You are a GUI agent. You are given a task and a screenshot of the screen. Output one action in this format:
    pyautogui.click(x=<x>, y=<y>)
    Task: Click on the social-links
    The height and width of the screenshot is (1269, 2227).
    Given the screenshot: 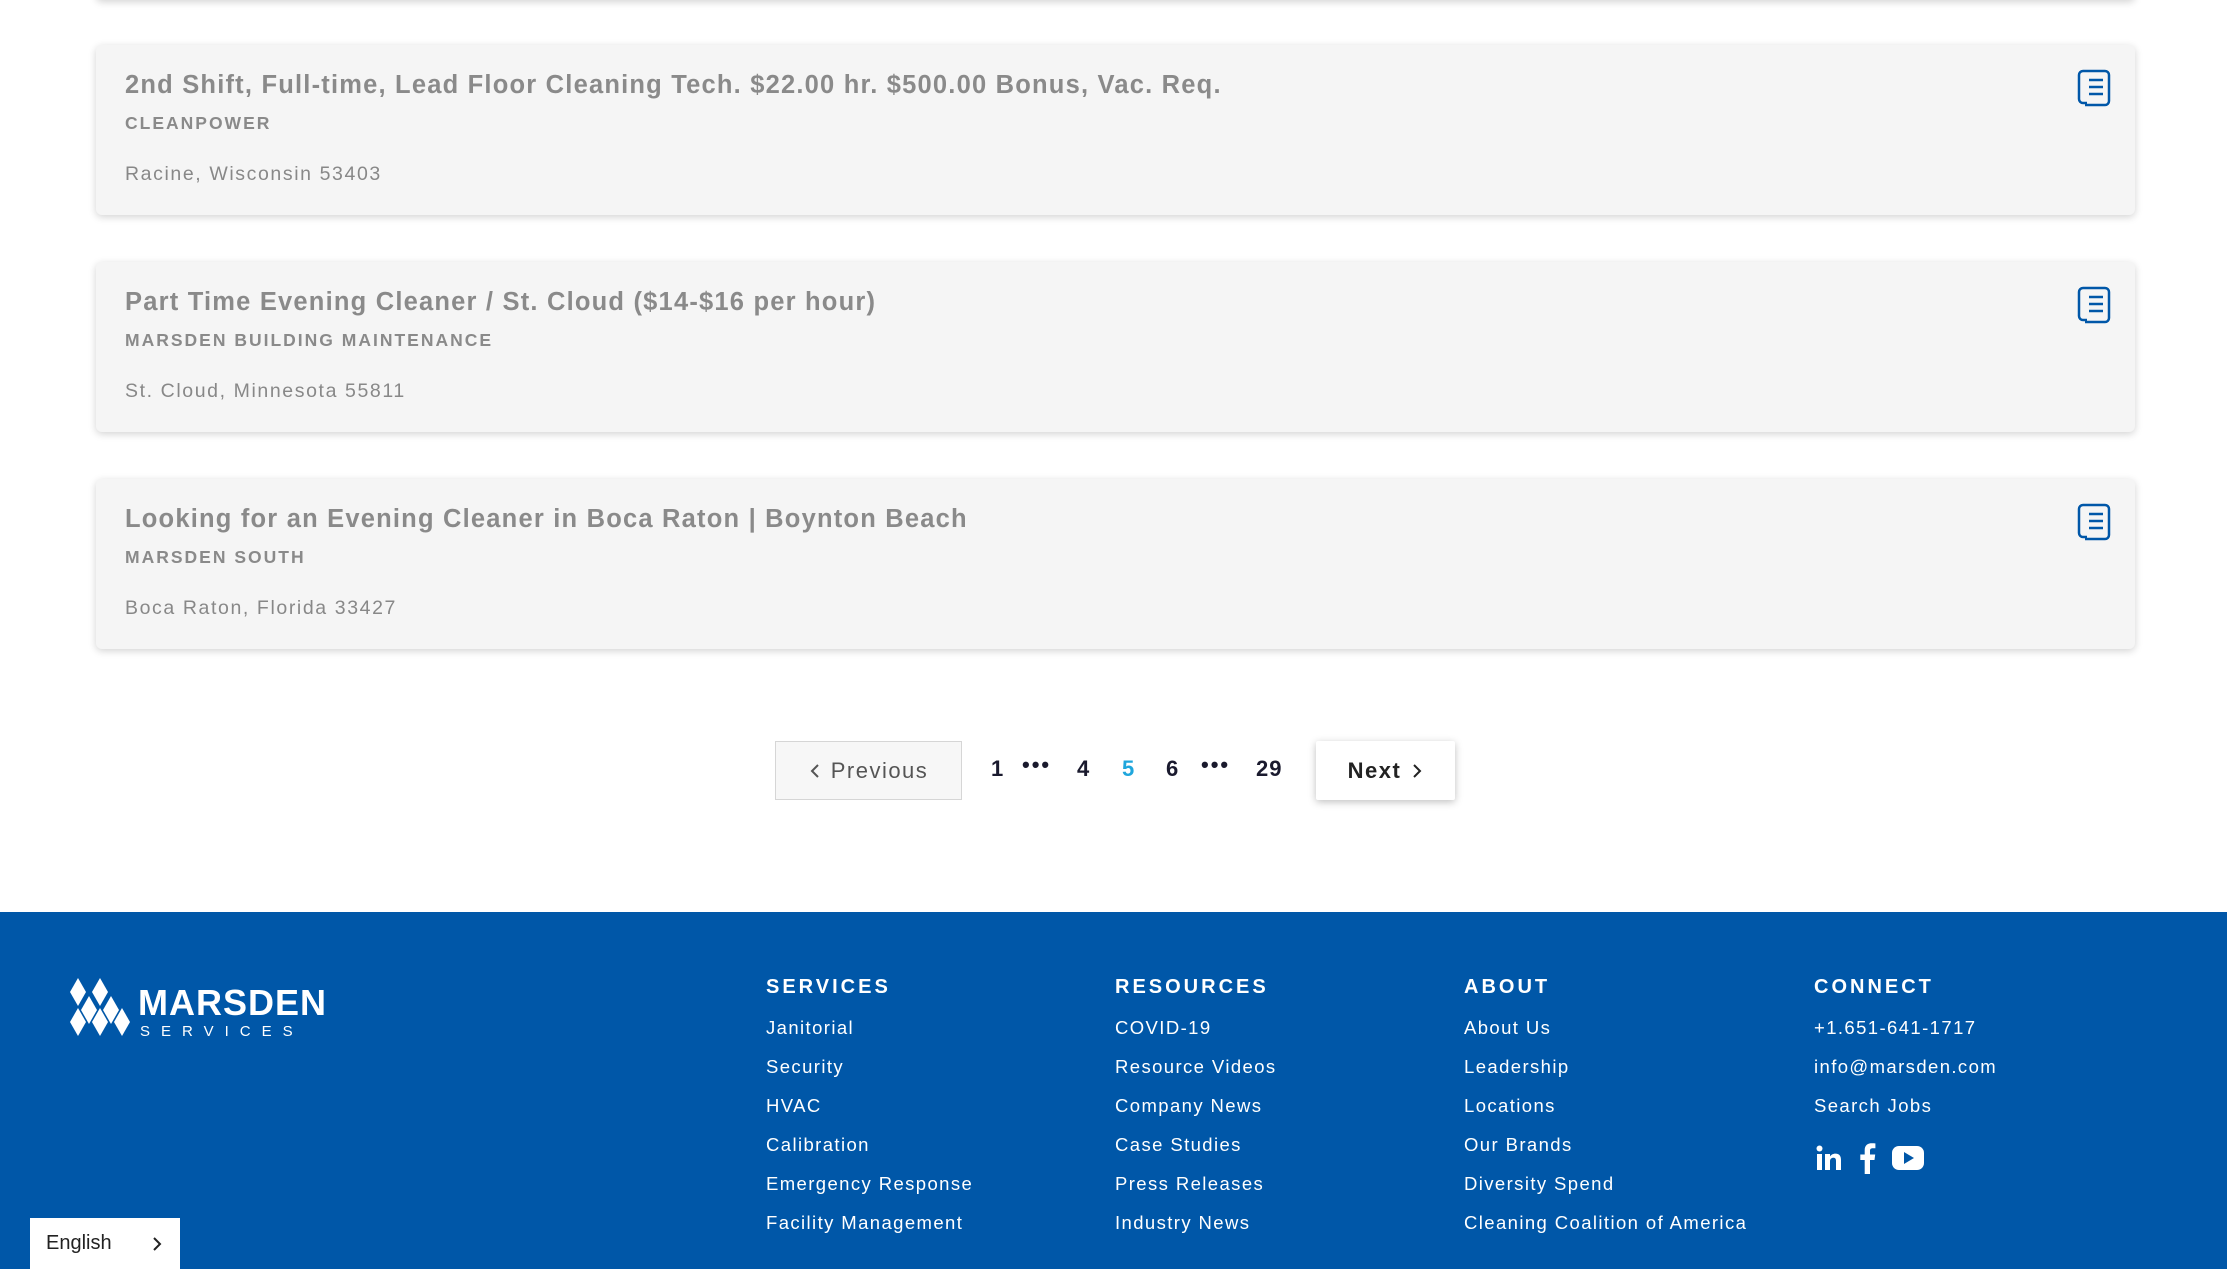 What is the action you would take?
    pyautogui.click(x=1870, y=1158)
    